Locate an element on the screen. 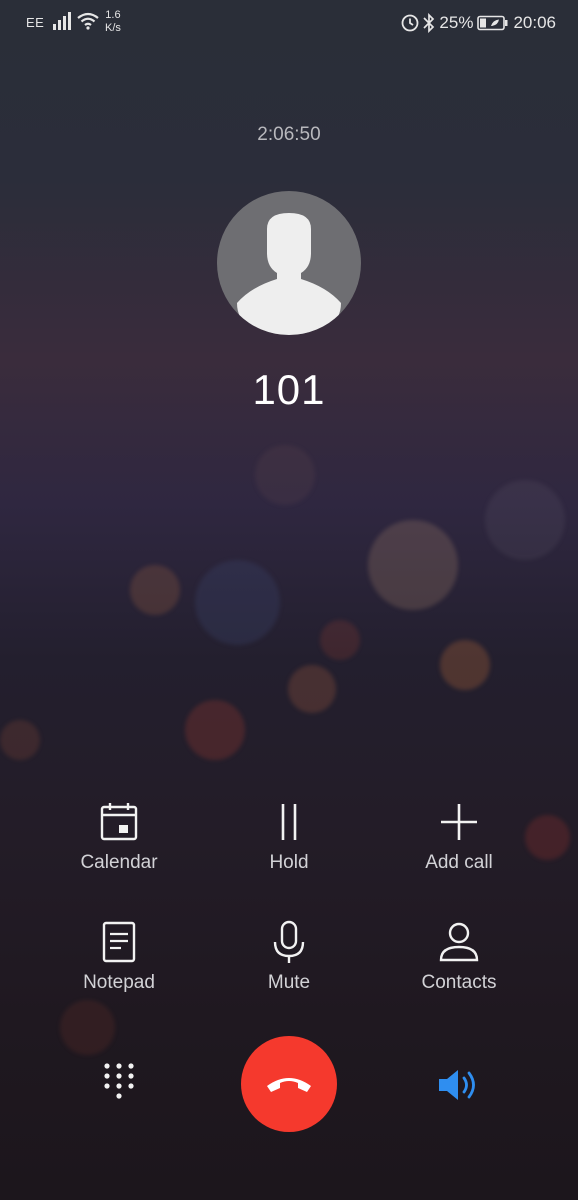  add-call-label: Add call is located at coordinates (459, 862).